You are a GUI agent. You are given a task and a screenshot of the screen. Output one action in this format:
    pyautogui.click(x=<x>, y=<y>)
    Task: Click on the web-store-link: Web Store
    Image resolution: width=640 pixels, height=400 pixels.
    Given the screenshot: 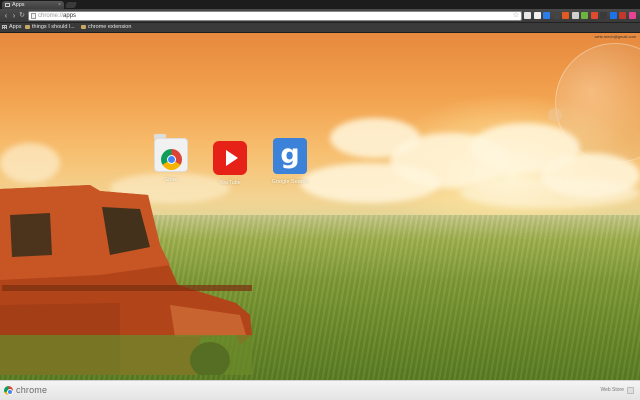 What is the action you would take?
    pyautogui.click(x=617, y=390)
    